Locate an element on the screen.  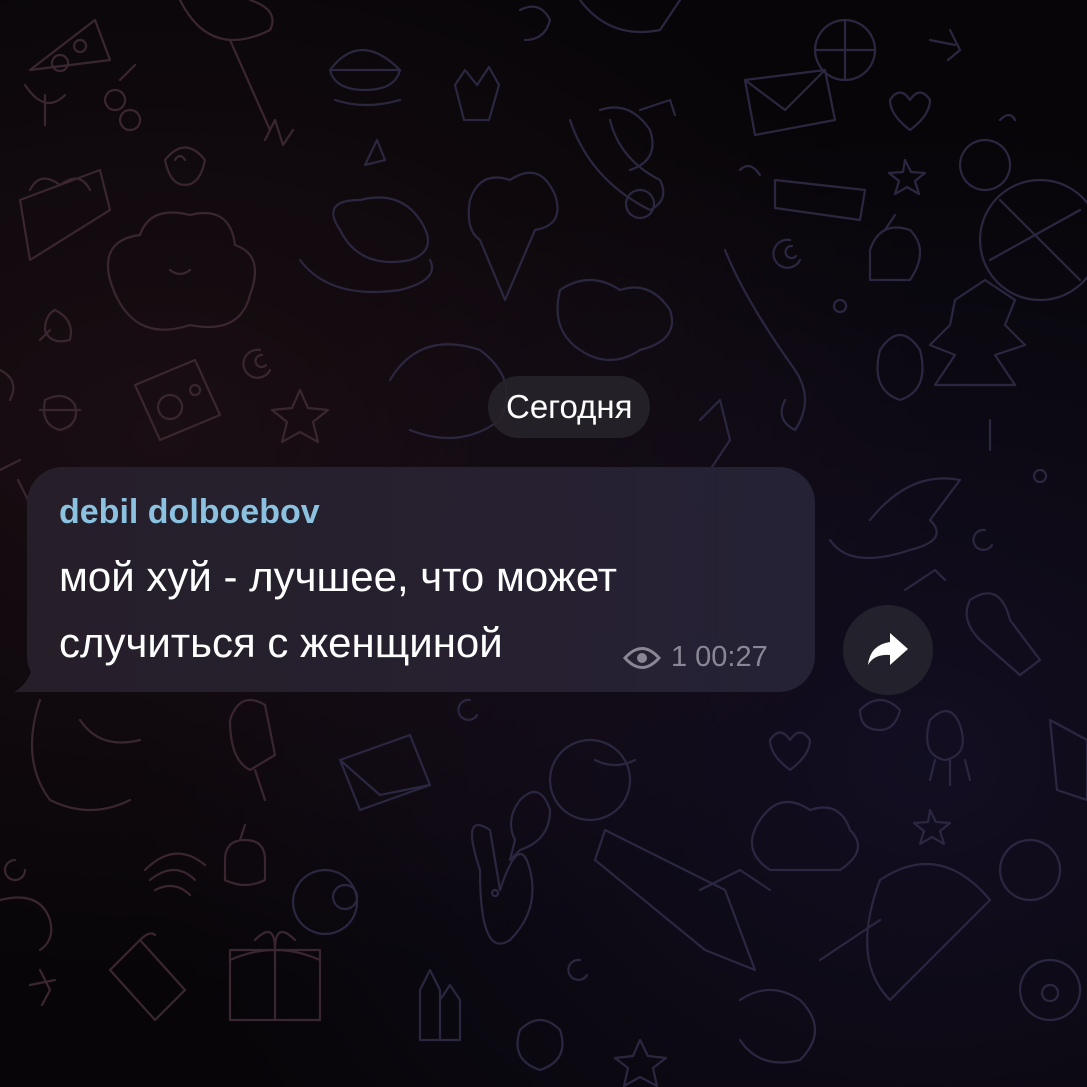
share-arrow-icon is located at coordinates (888, 649).